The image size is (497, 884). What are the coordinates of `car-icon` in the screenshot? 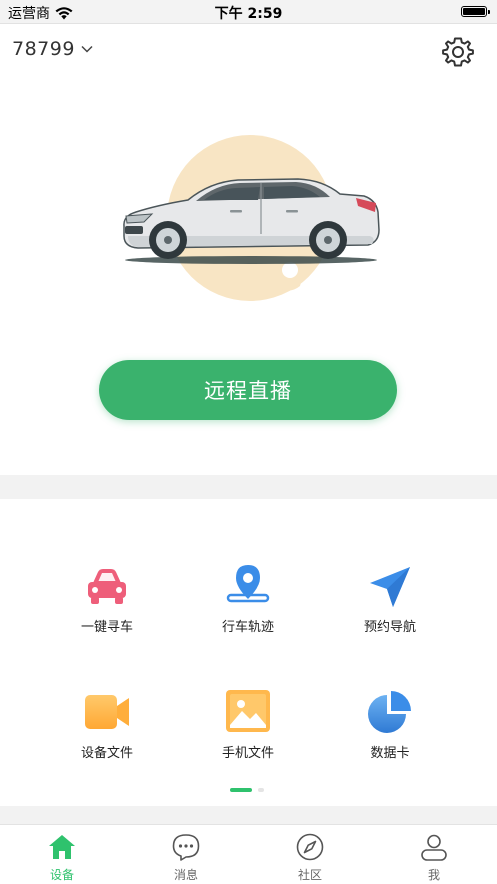 It's located at (107, 586).